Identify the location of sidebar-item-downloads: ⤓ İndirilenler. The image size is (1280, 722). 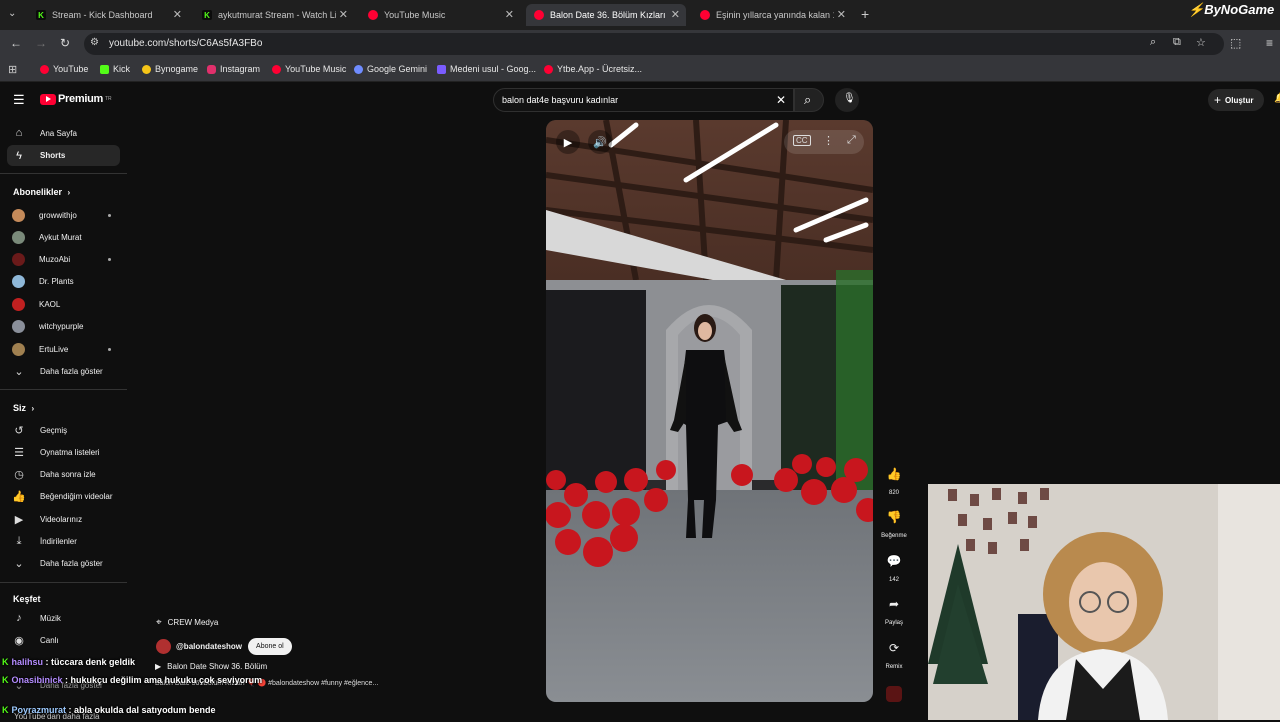
(44, 541).